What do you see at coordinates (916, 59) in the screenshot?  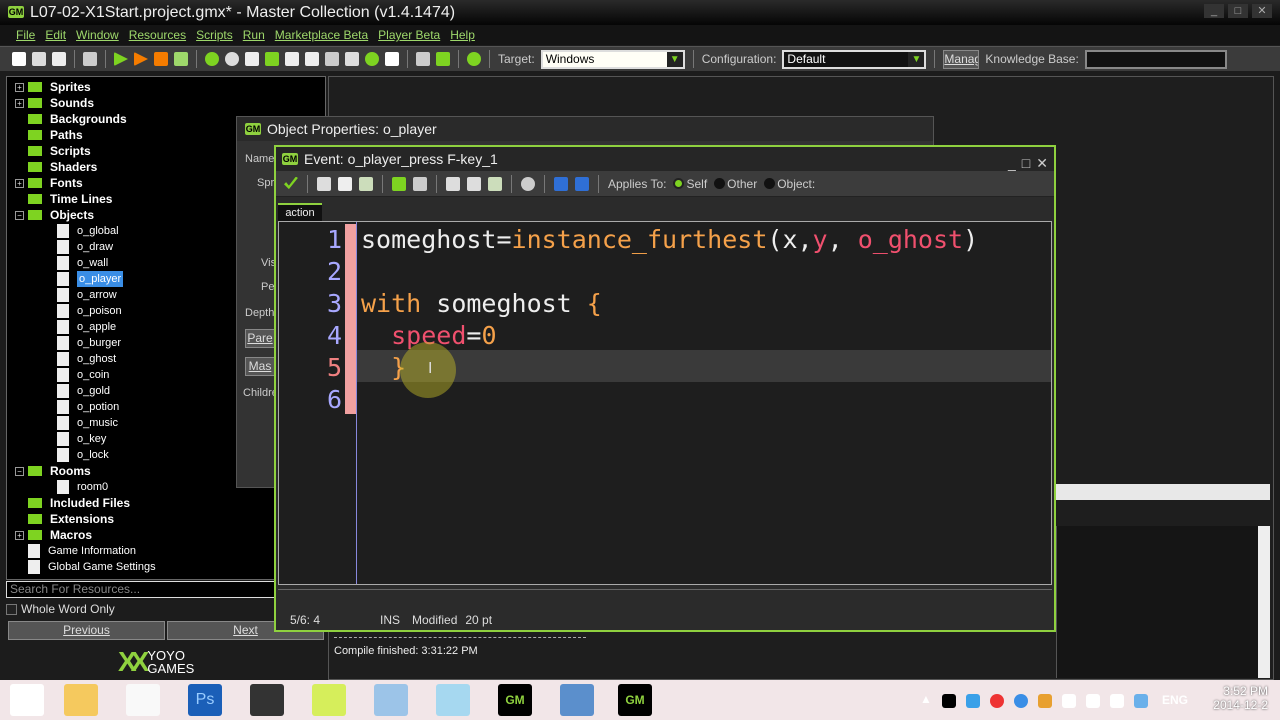 I see `chevron-down-icon: ▼` at bounding box center [916, 59].